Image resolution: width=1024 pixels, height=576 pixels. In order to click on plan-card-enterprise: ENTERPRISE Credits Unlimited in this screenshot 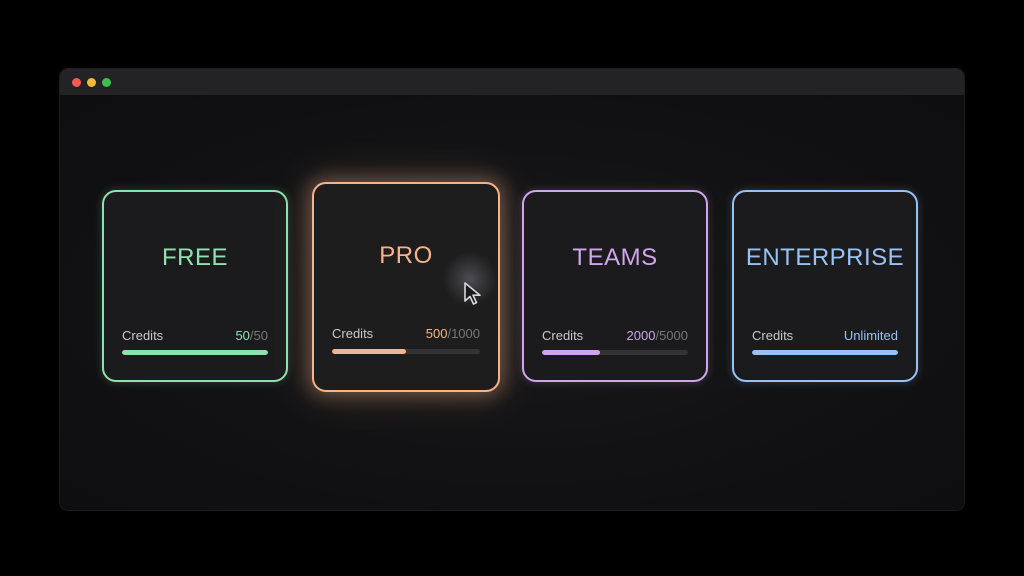, I will do `click(825, 286)`.